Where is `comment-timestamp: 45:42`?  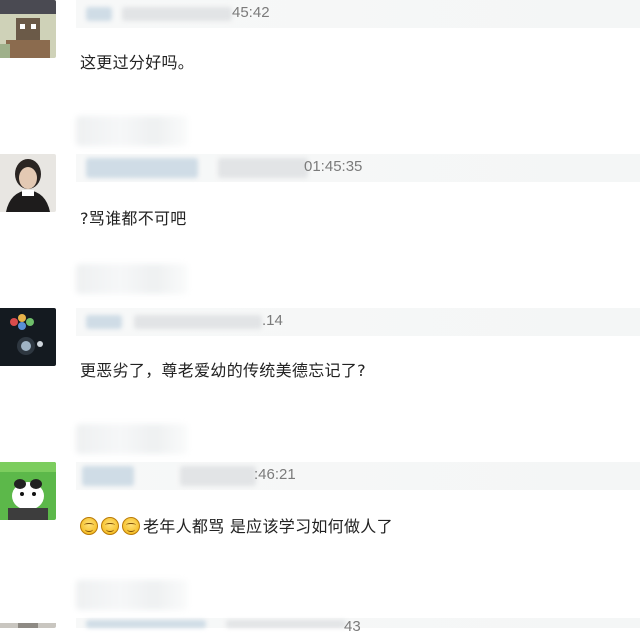 comment-timestamp: 45:42 is located at coordinates (251, 12).